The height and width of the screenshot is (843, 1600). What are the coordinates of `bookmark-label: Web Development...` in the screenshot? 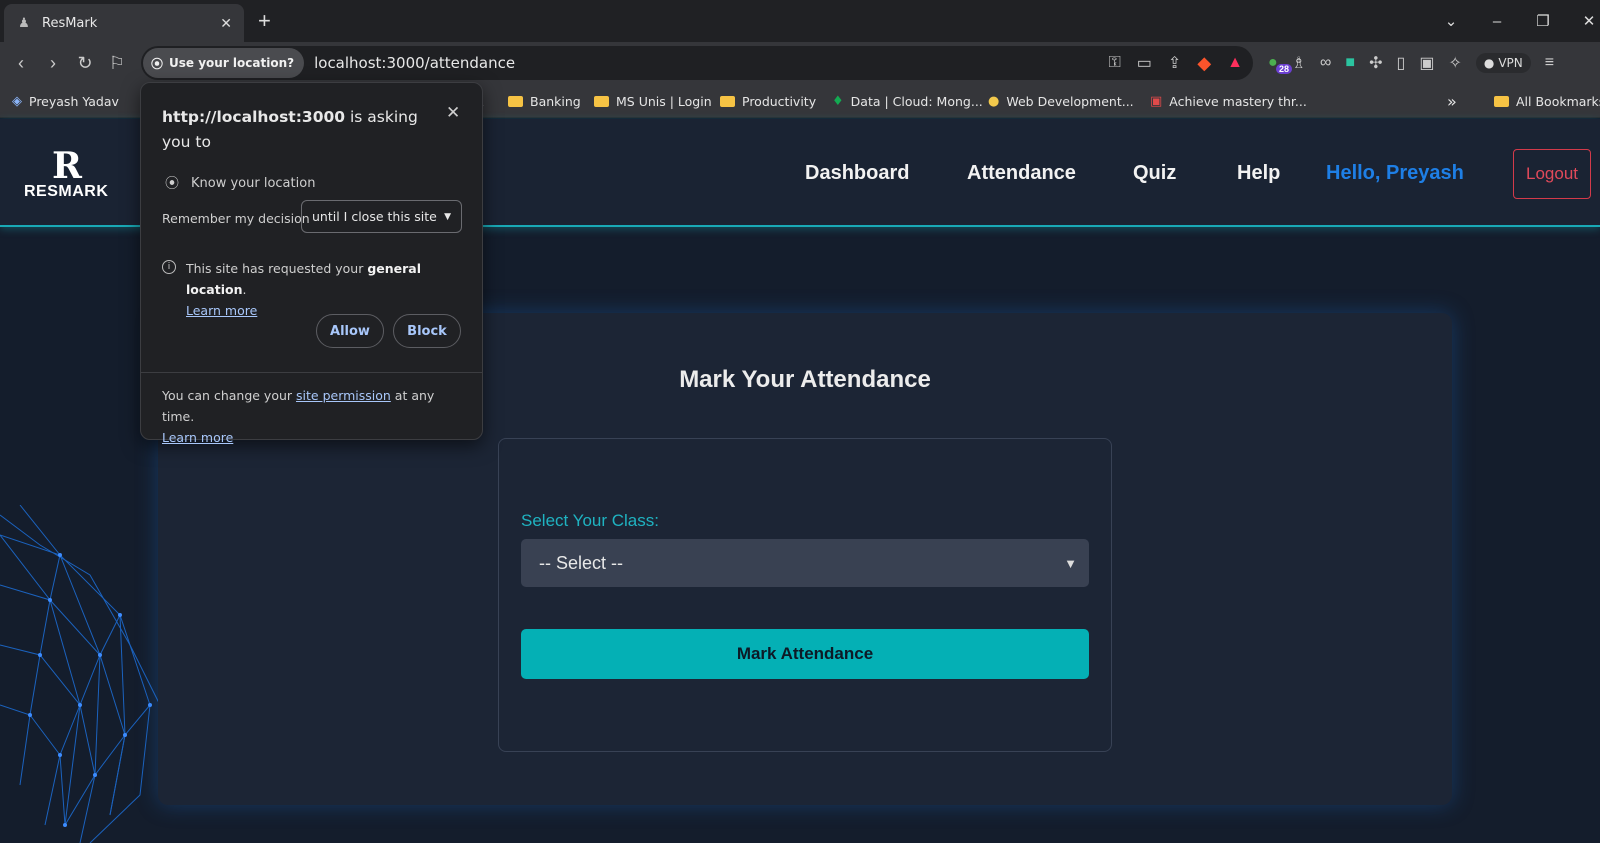 It's located at (1070, 101).